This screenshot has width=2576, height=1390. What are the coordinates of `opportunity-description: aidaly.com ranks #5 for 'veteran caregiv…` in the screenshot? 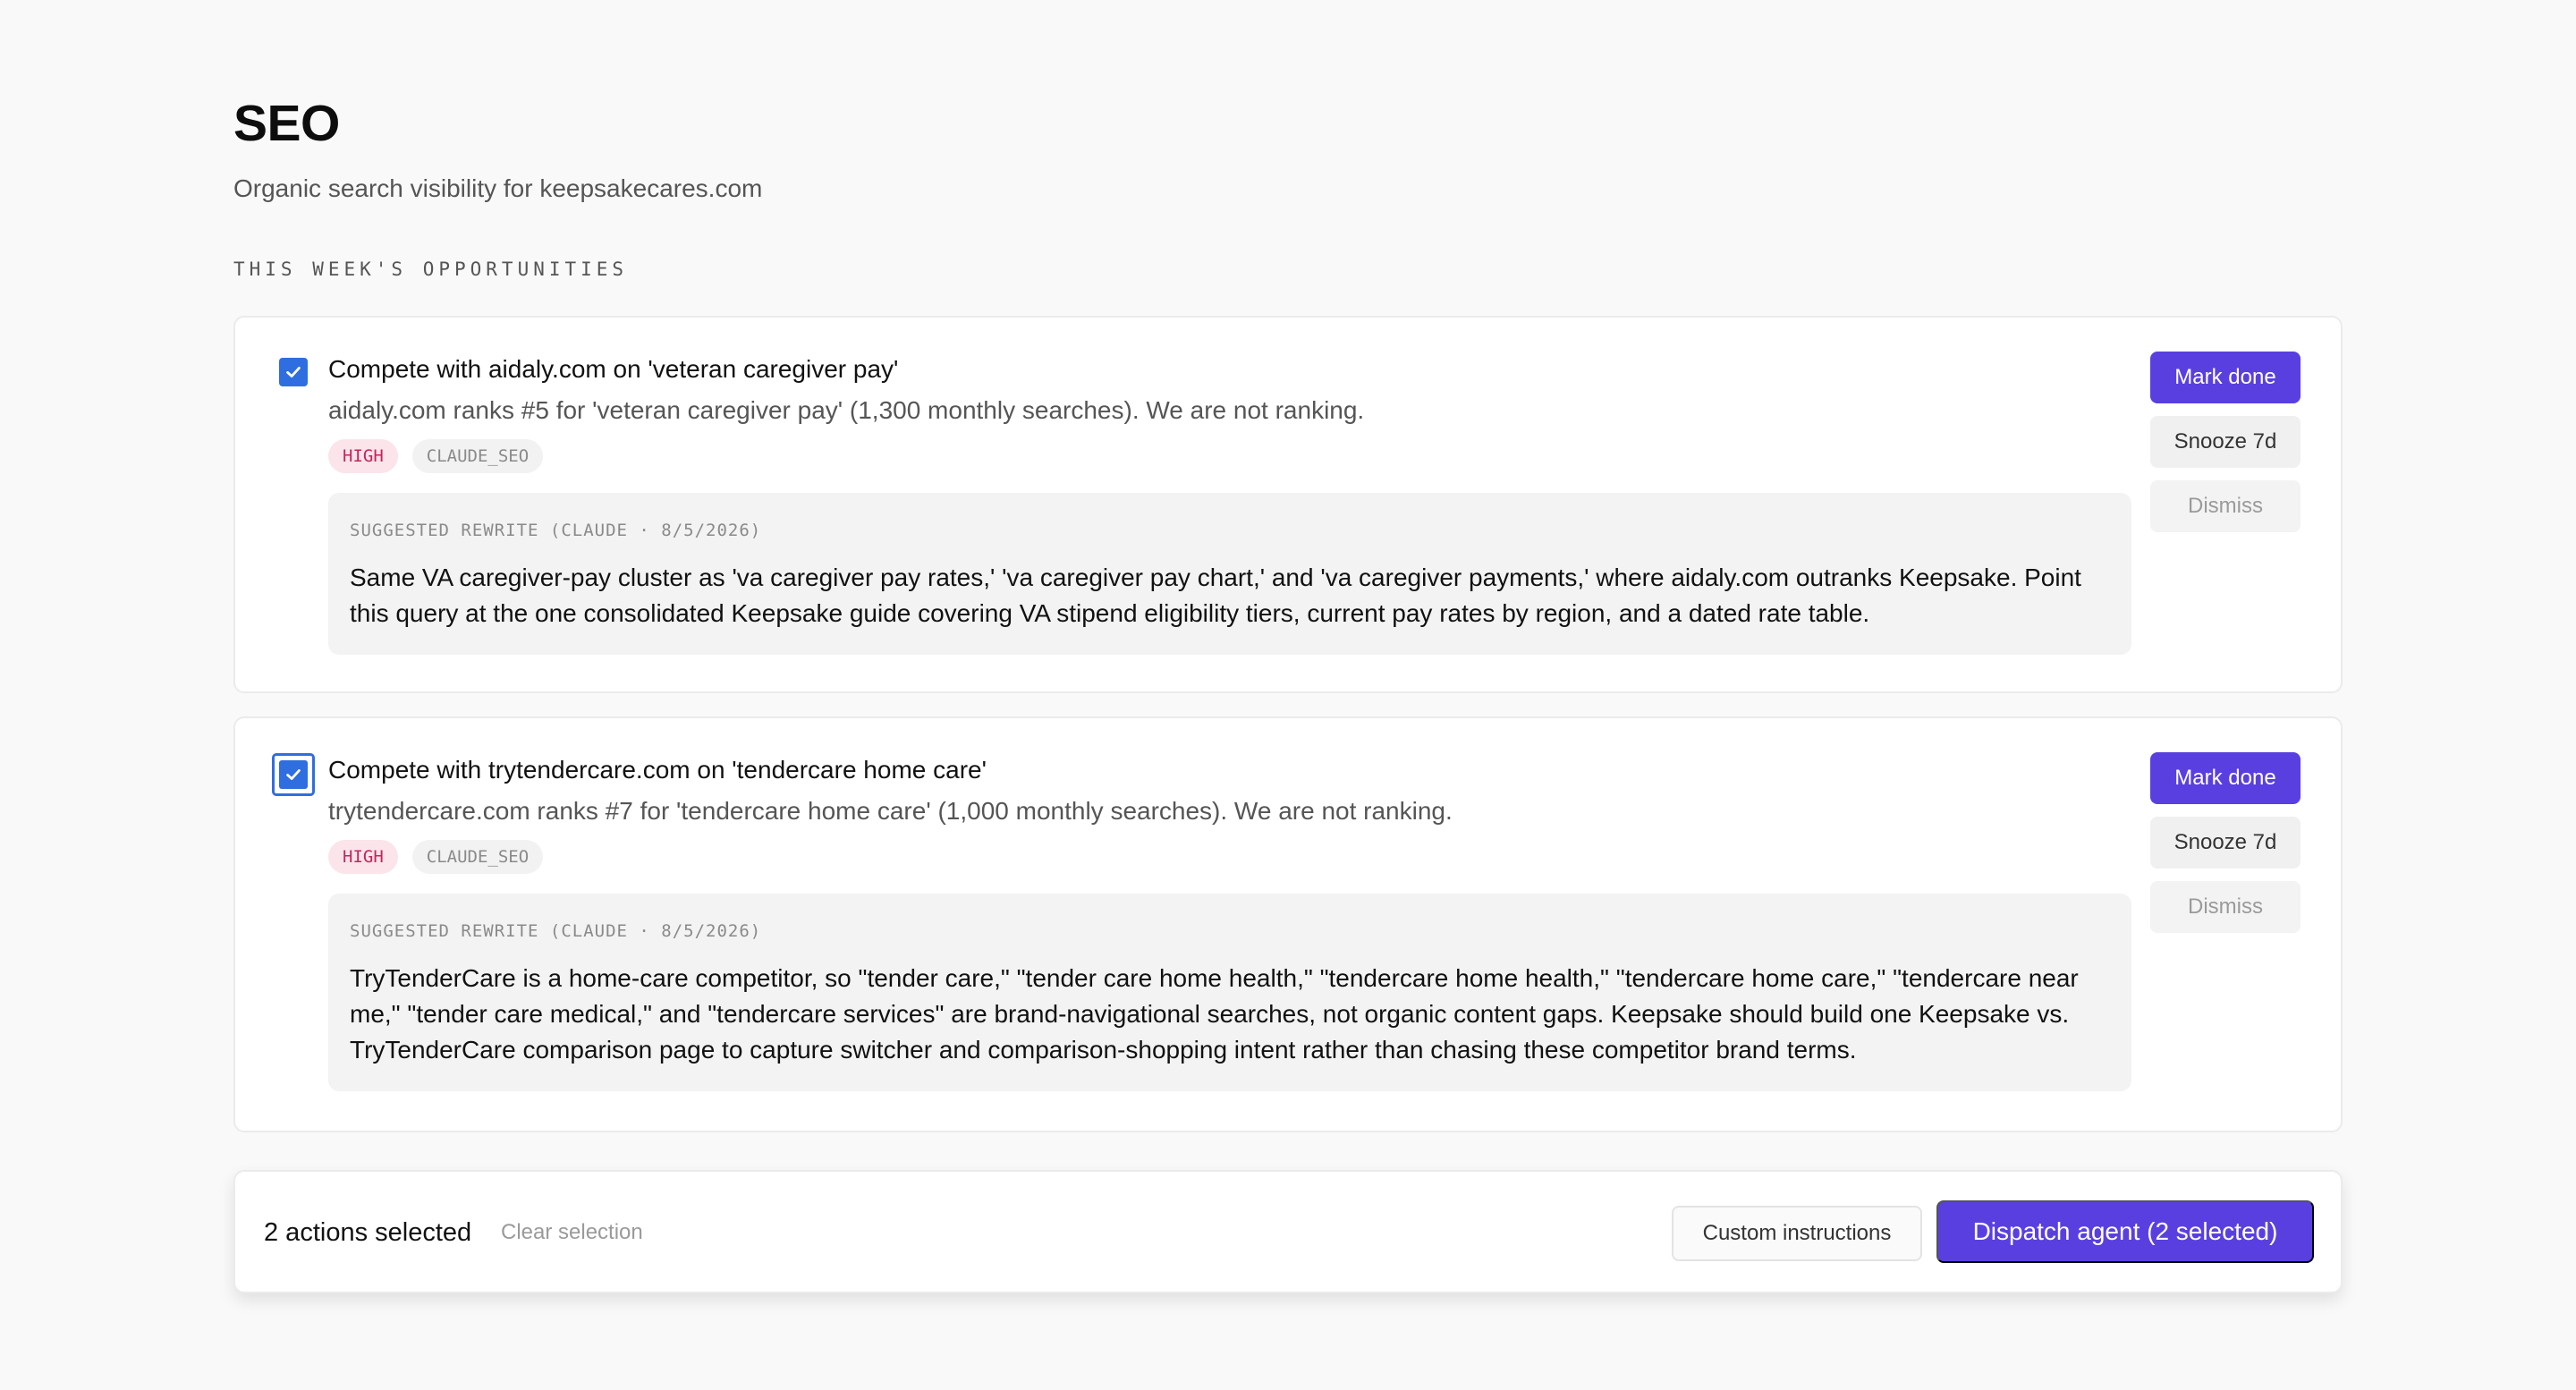 It's located at (846, 410).